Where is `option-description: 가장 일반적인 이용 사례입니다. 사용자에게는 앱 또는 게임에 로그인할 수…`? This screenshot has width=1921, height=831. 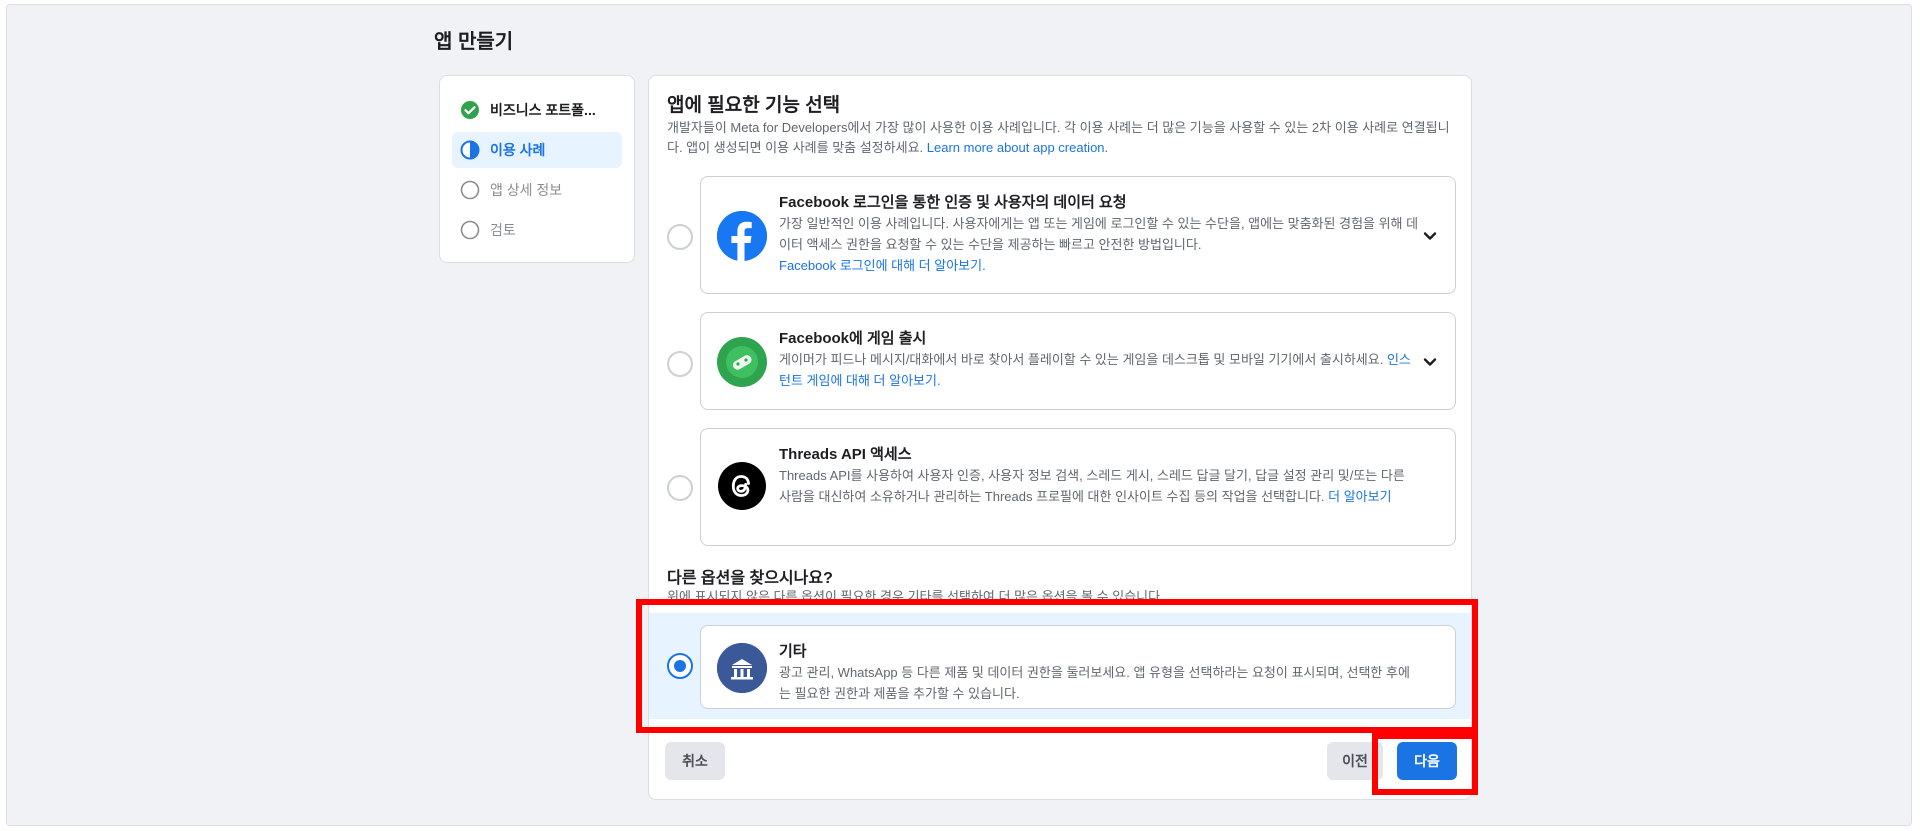 option-description: 가장 일반적인 이용 사례입니다. 사용자에게는 앱 또는 게임에 로그인할 수… is located at coordinates (1099, 244).